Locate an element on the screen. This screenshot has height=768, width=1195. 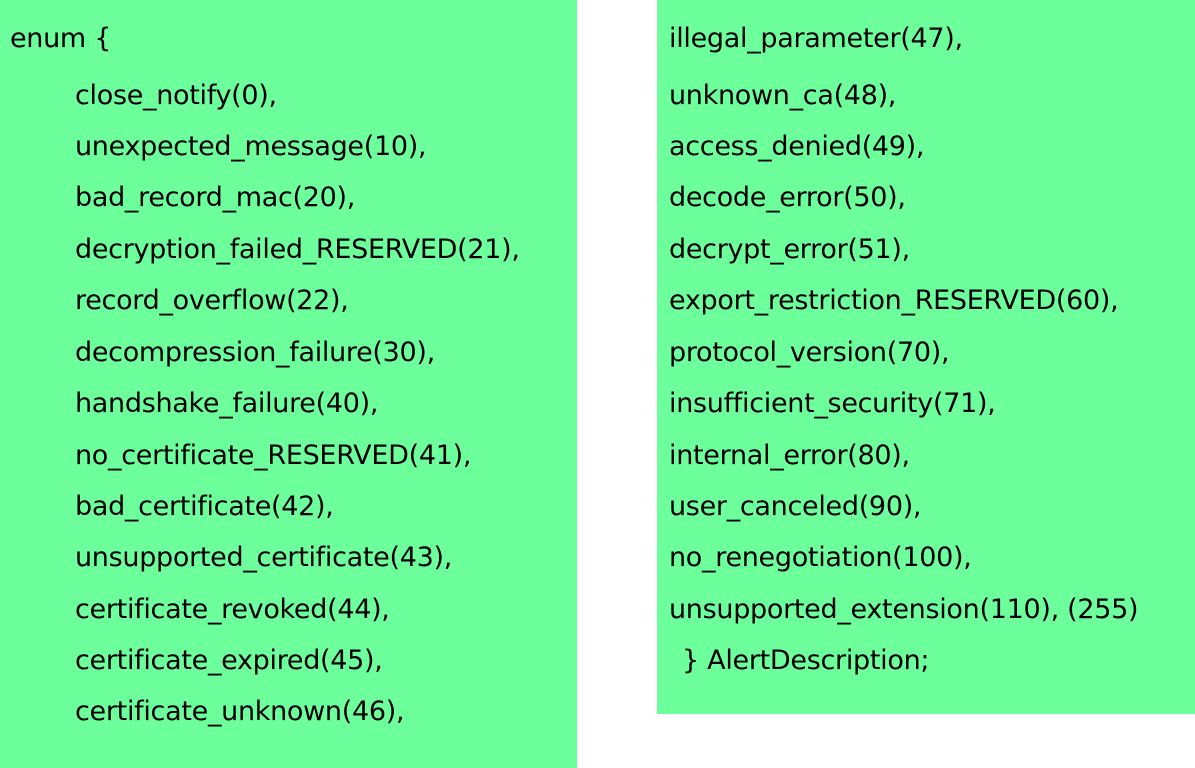
code-line: no_renegotiation(100), is located at coordinates (820, 557).